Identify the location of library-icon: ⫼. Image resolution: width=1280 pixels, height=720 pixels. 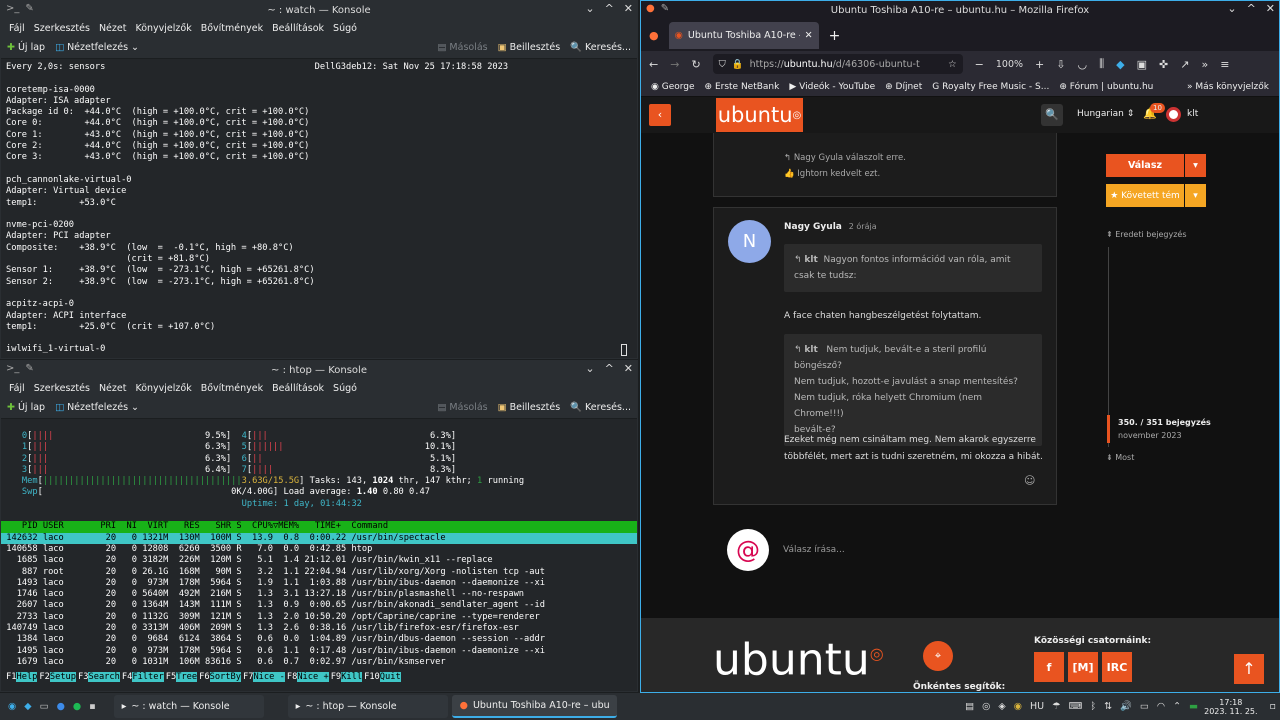
(1101, 64).